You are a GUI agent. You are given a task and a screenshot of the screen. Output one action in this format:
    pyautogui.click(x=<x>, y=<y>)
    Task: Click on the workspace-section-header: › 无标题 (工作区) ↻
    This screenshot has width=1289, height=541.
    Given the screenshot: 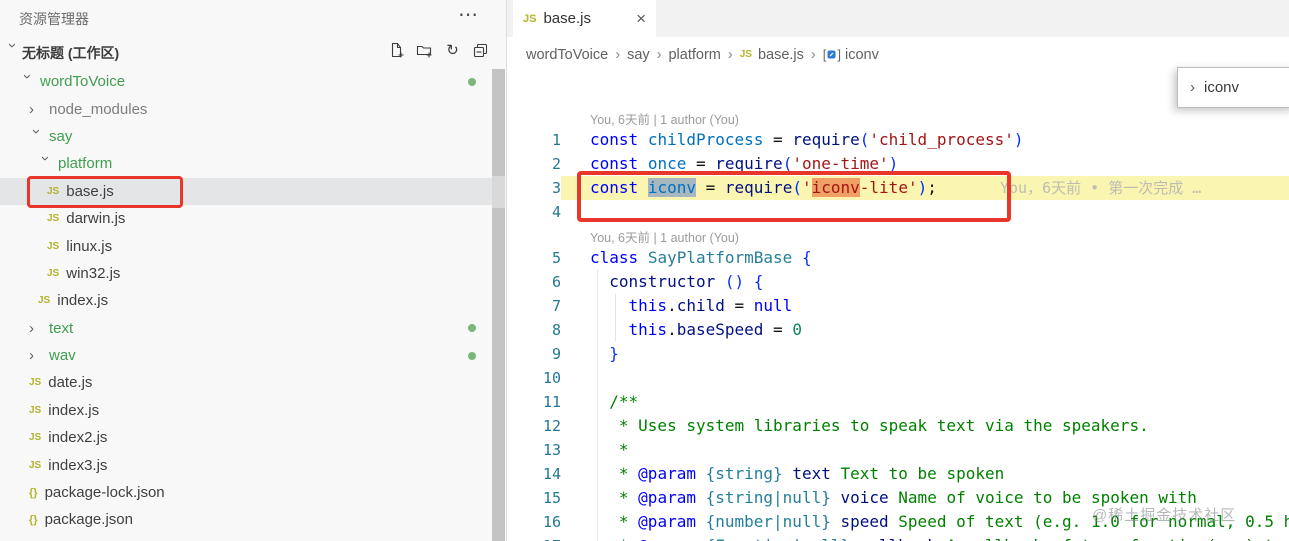 What is the action you would take?
    pyautogui.click(x=253, y=52)
    